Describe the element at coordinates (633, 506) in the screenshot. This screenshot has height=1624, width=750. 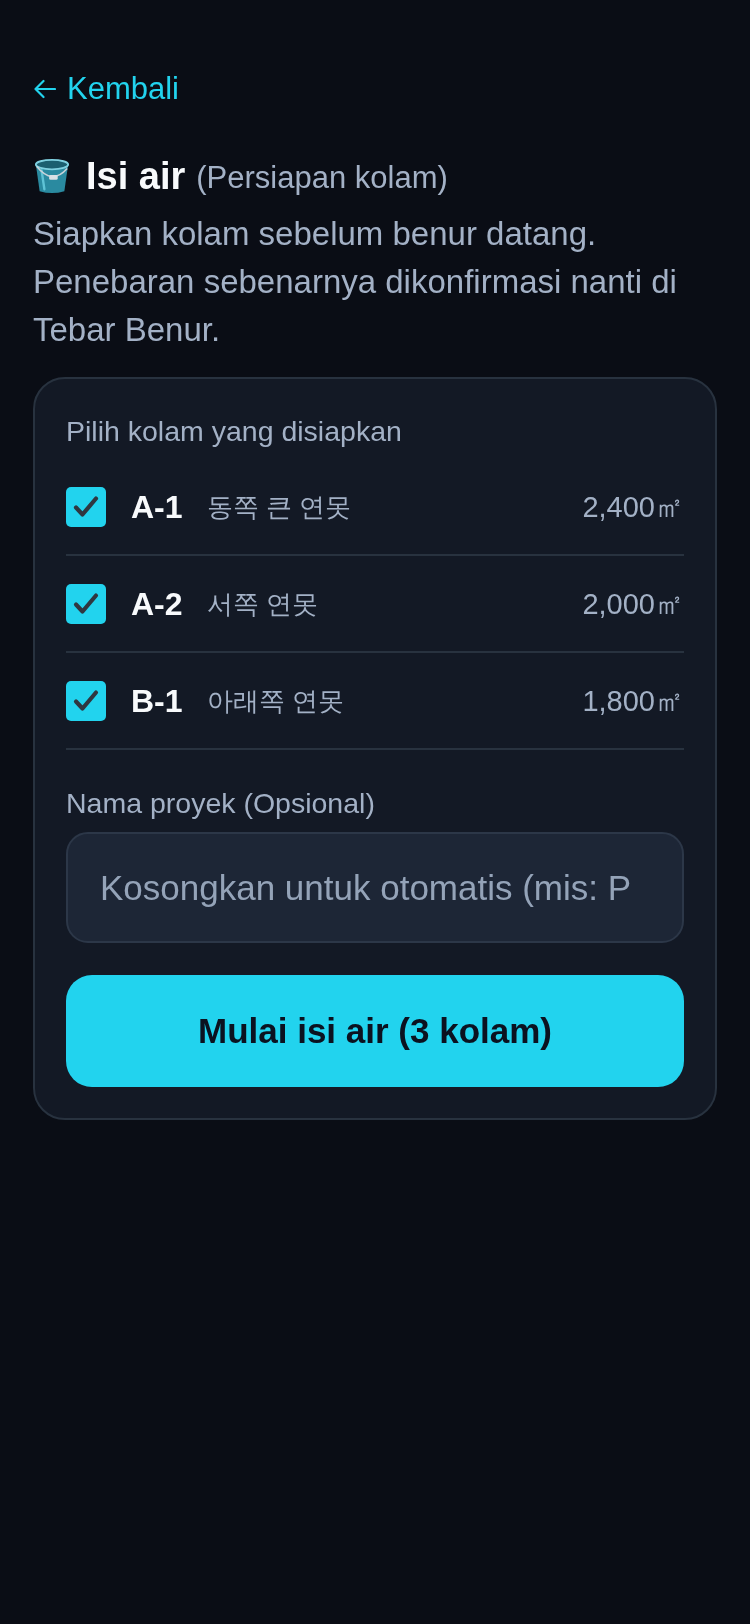
I see `pond-area: 2,400㎡` at that location.